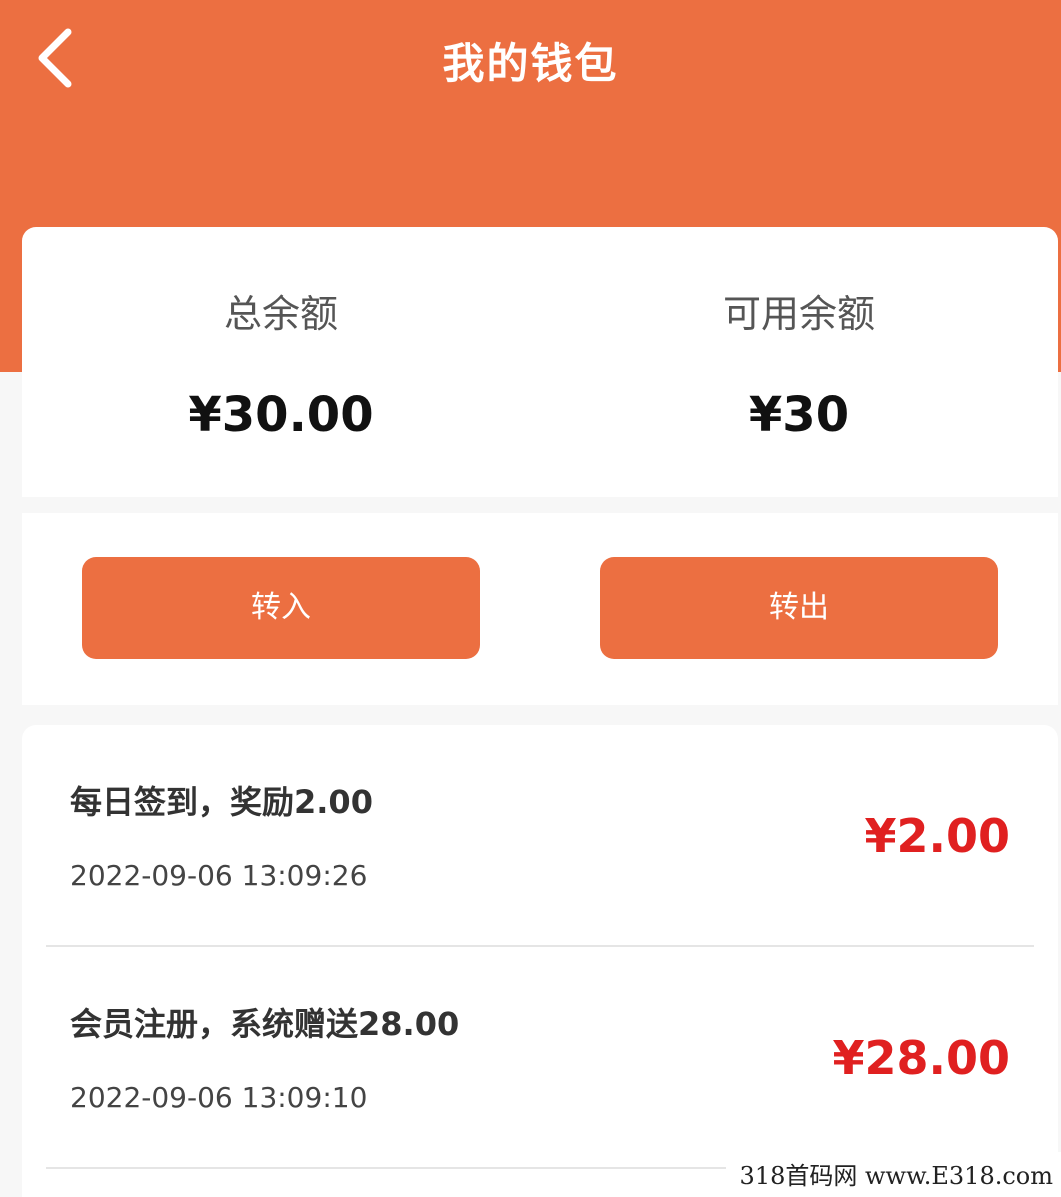 Image resolution: width=1061 pixels, height=1197 pixels. Describe the element at coordinates (937, 836) in the screenshot. I see `record-amount: ¥2.00` at that location.